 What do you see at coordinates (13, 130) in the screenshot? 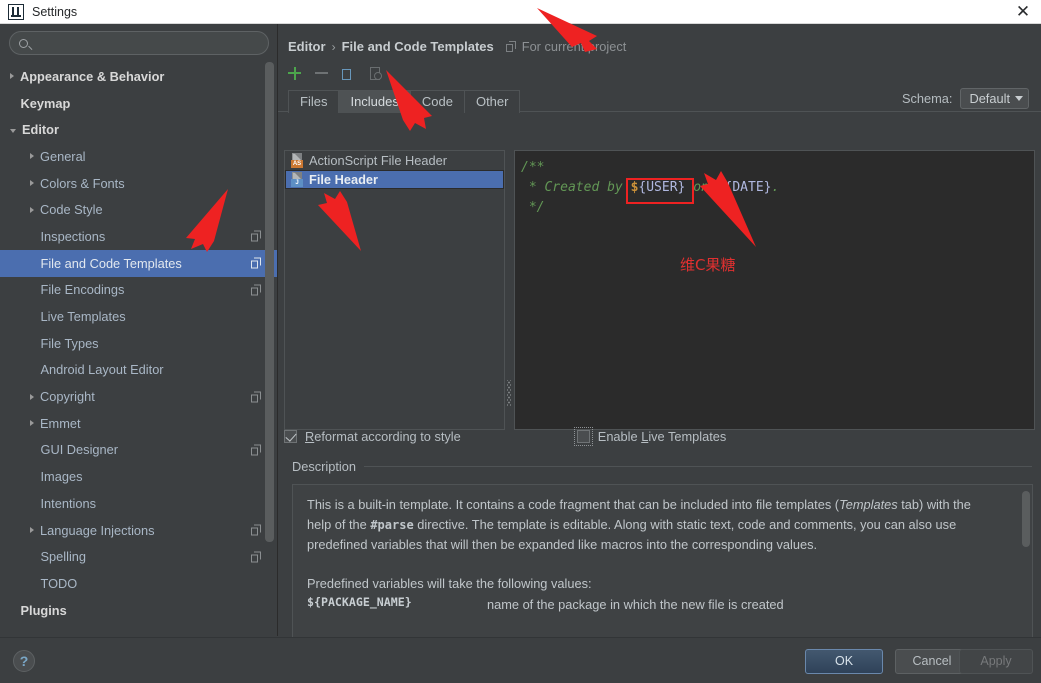
I see `chevron-down-icon` at bounding box center [13, 130].